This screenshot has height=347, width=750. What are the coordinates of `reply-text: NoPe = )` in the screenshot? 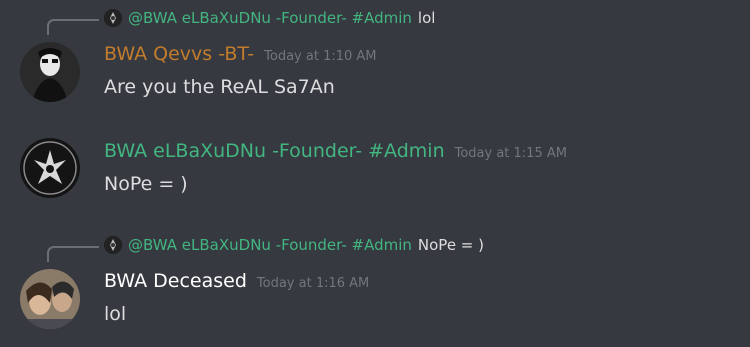 It's located at (450, 245).